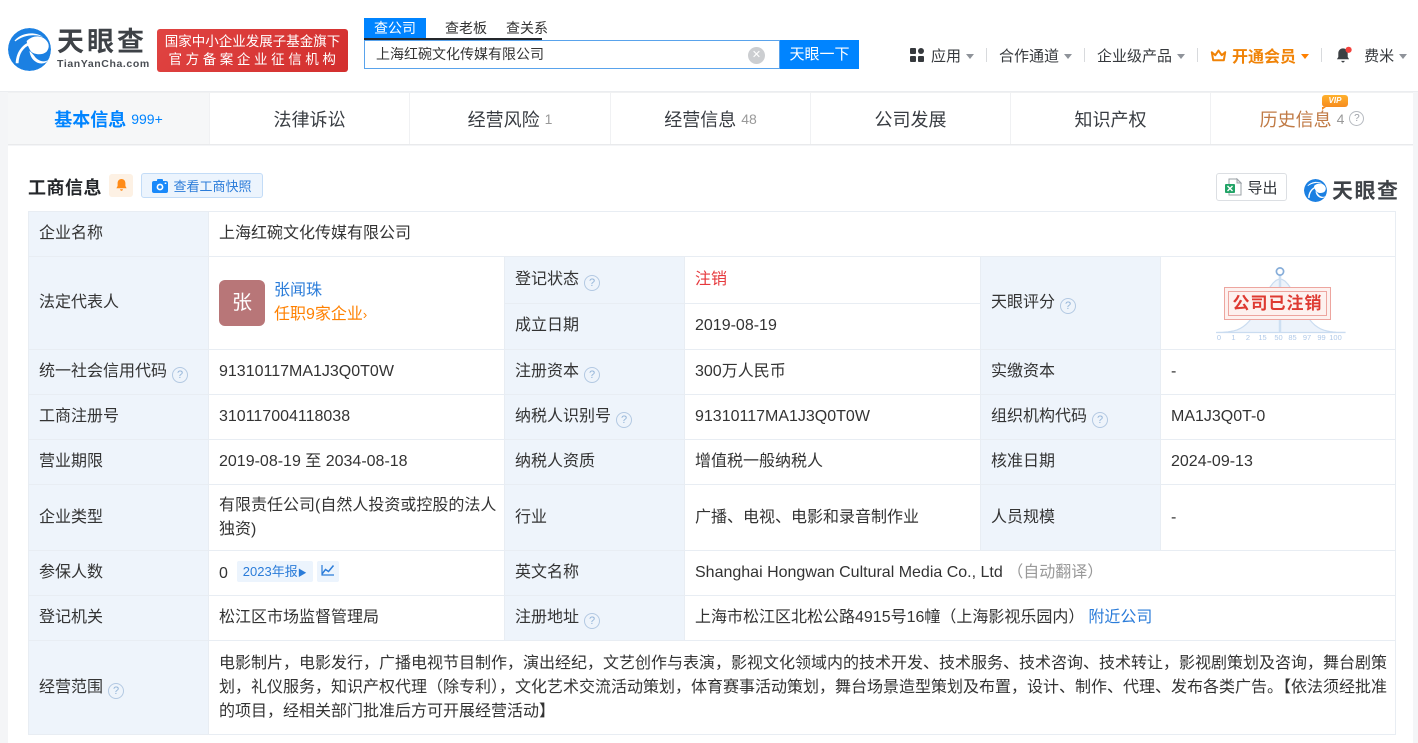 The height and width of the screenshot is (743, 1418). What do you see at coordinates (1233, 337) in the screenshot?
I see `svg-text: 1` at bounding box center [1233, 337].